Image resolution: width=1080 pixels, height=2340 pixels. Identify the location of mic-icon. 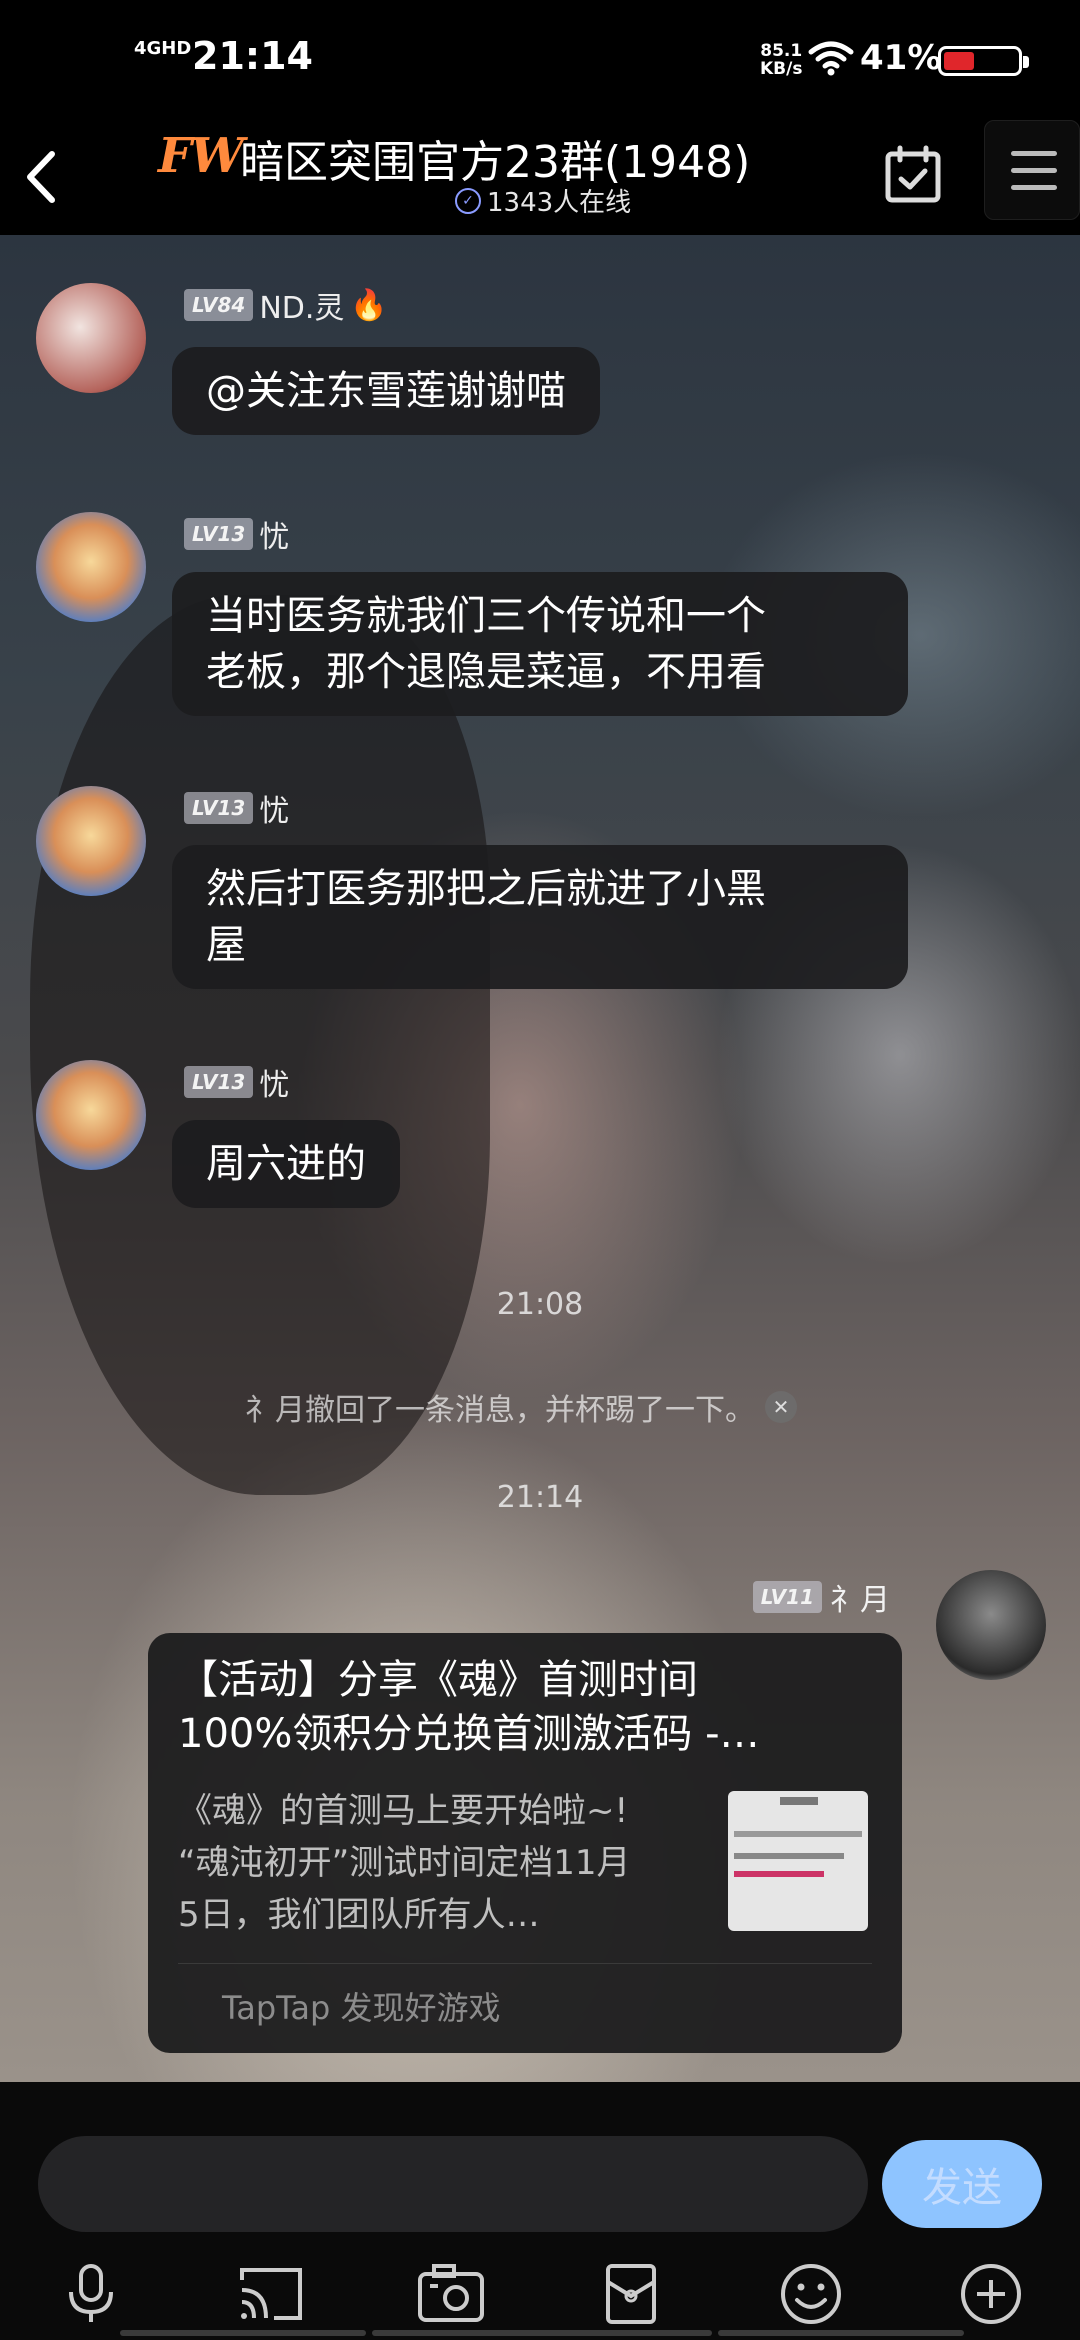
(91, 2294).